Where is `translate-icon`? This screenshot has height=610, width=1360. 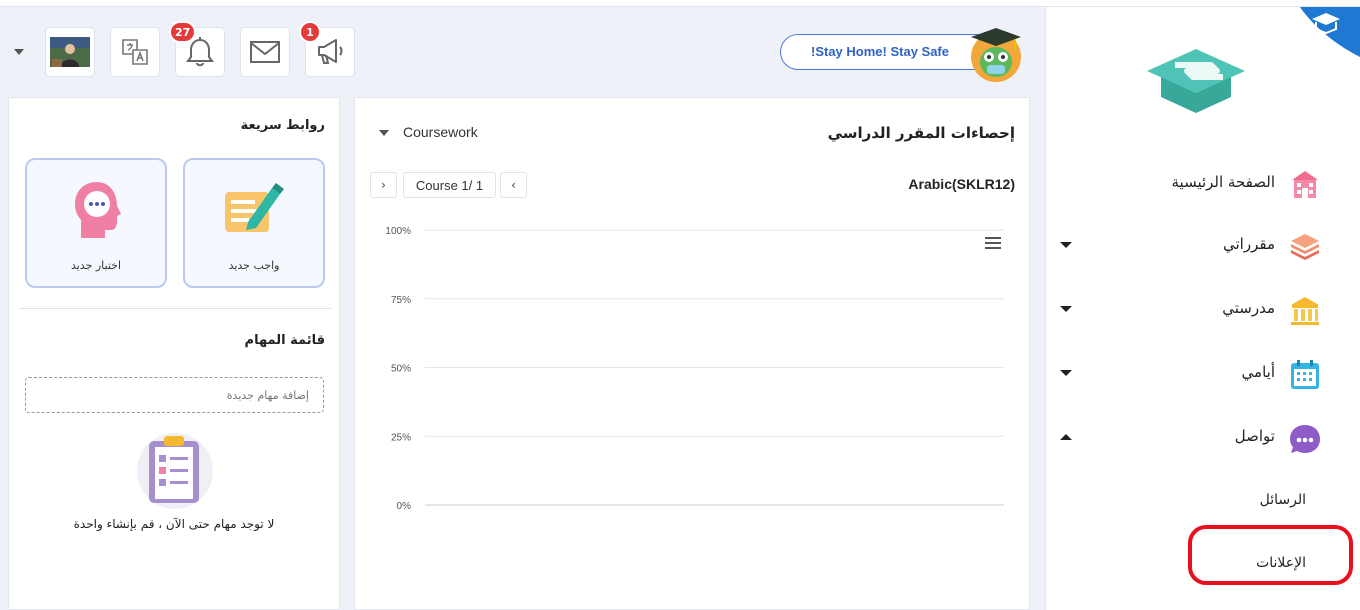 translate-icon is located at coordinates (135, 52).